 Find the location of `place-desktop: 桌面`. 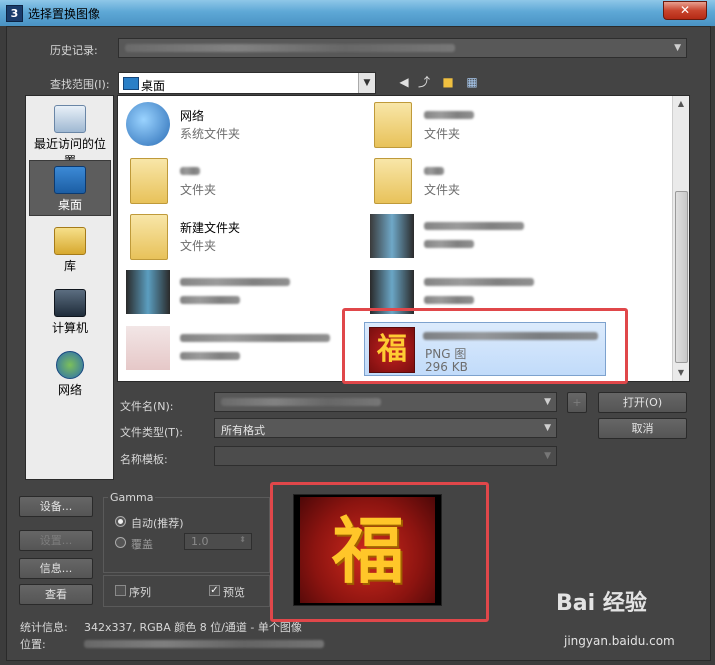

place-desktop: 桌面 is located at coordinates (70, 188).